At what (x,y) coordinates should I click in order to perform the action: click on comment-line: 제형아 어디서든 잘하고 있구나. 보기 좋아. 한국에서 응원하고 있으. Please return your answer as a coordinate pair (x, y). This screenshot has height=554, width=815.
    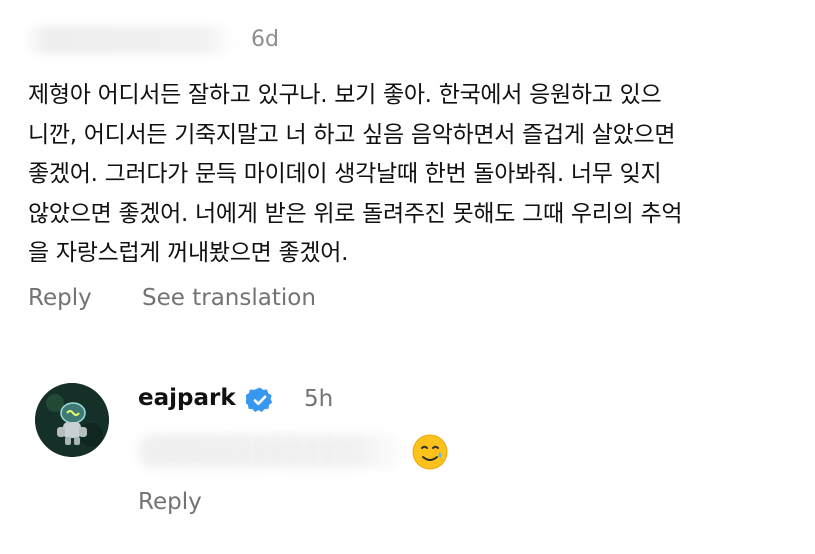
    Looking at the image, I should click on (345, 95).